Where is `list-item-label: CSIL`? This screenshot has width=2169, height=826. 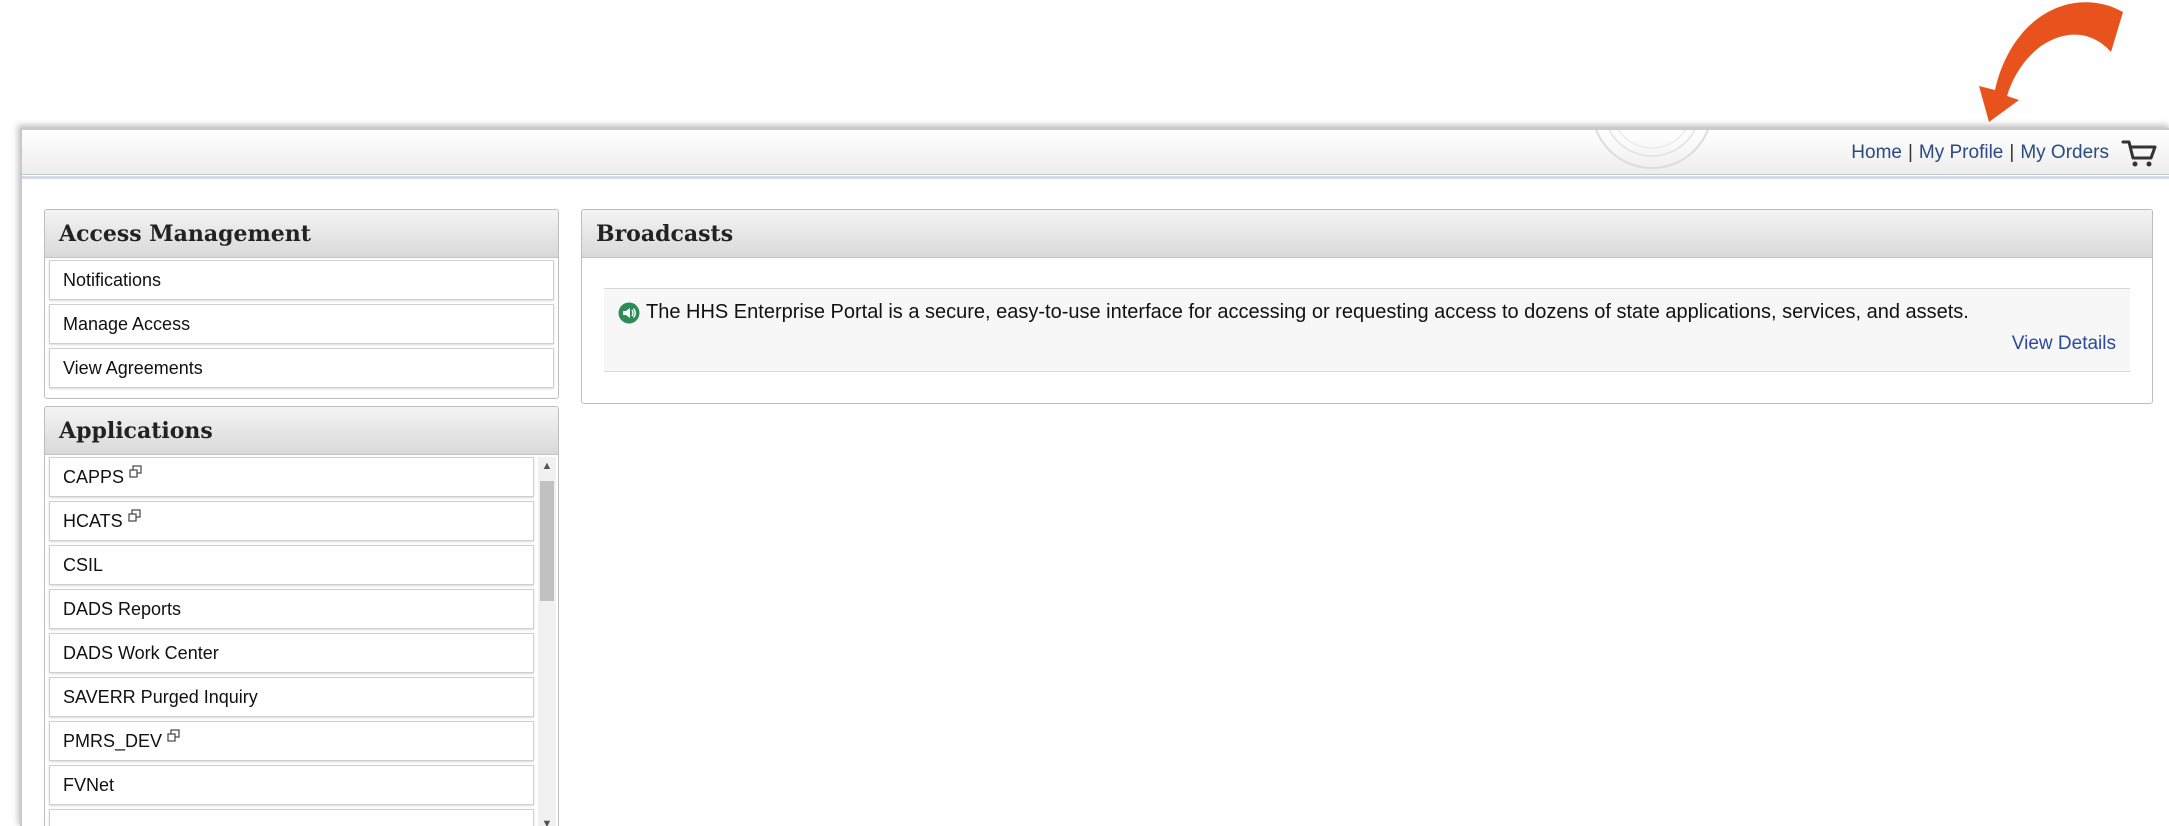
list-item-label: CSIL is located at coordinates (83, 564).